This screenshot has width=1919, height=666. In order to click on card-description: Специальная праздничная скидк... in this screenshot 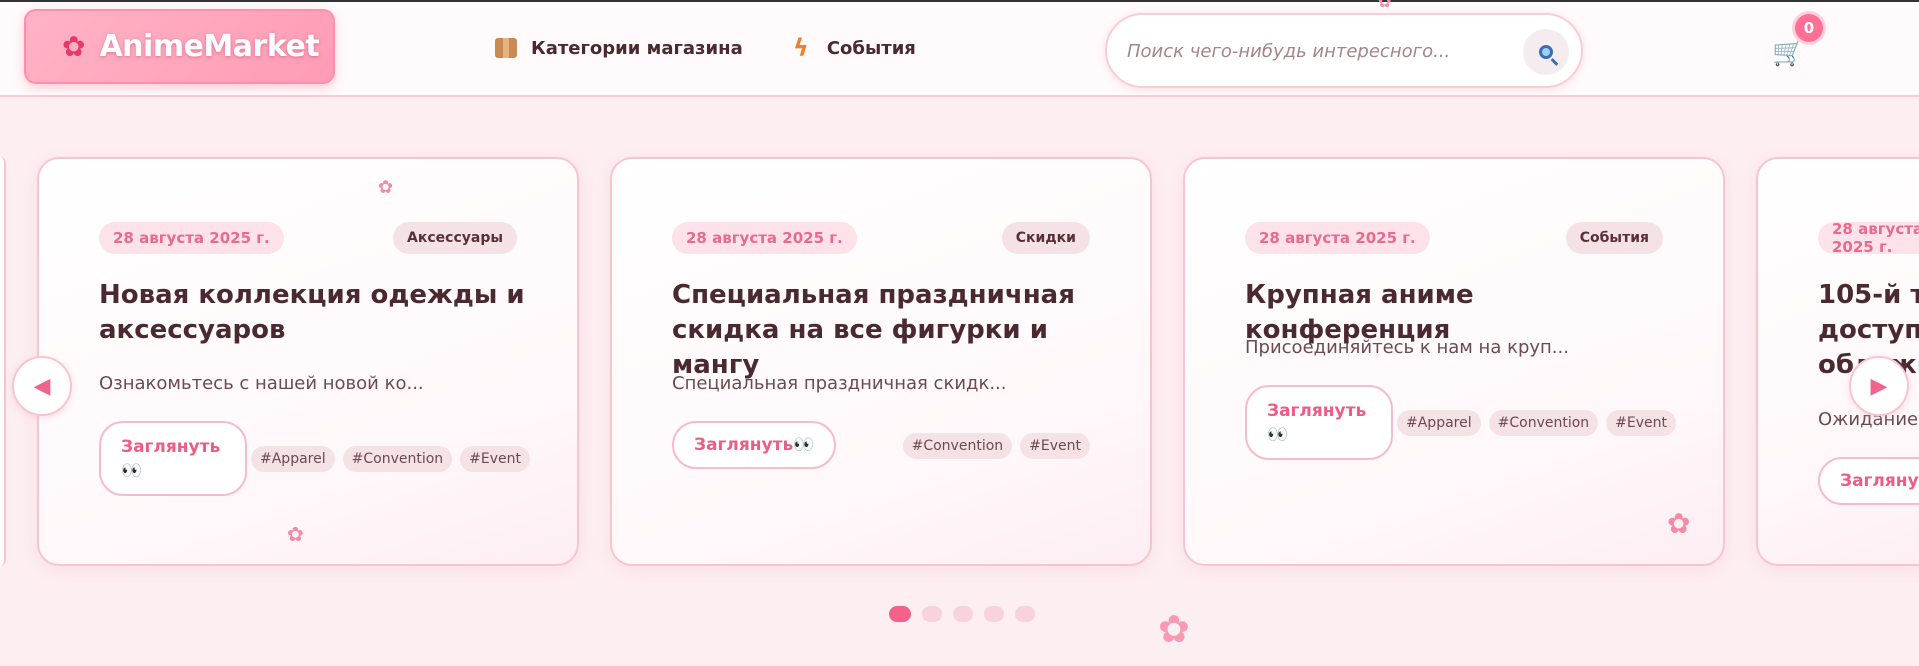, I will do `click(839, 383)`.